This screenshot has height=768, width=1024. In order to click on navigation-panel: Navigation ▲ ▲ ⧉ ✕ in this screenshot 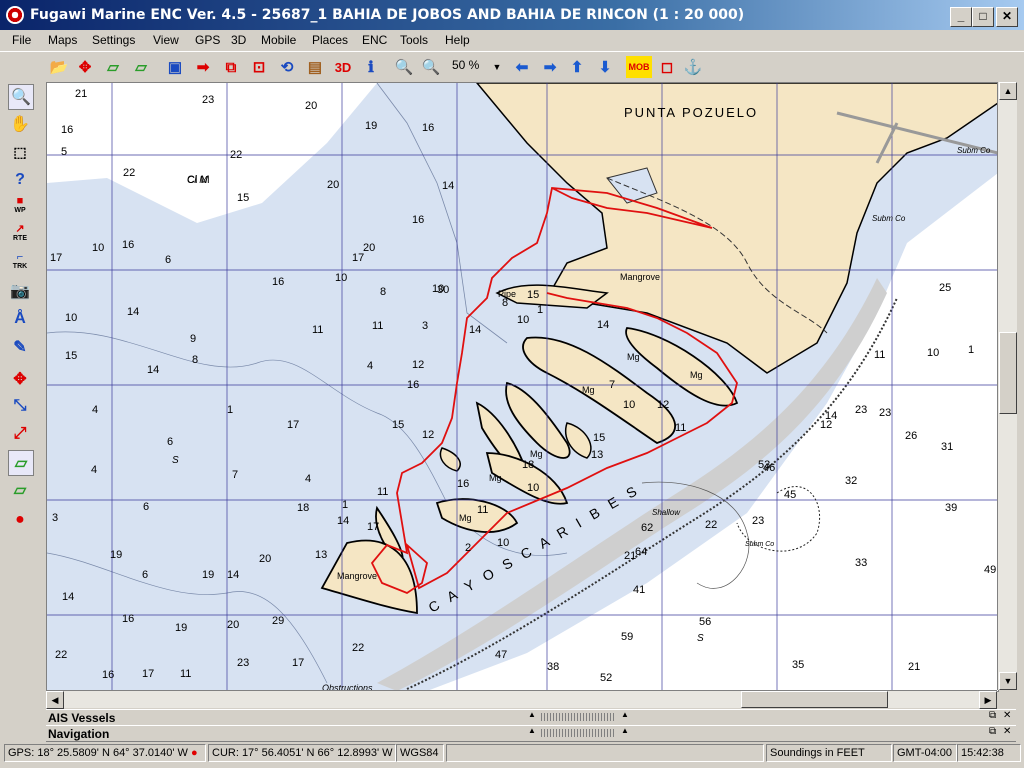, I will do `click(531, 733)`.